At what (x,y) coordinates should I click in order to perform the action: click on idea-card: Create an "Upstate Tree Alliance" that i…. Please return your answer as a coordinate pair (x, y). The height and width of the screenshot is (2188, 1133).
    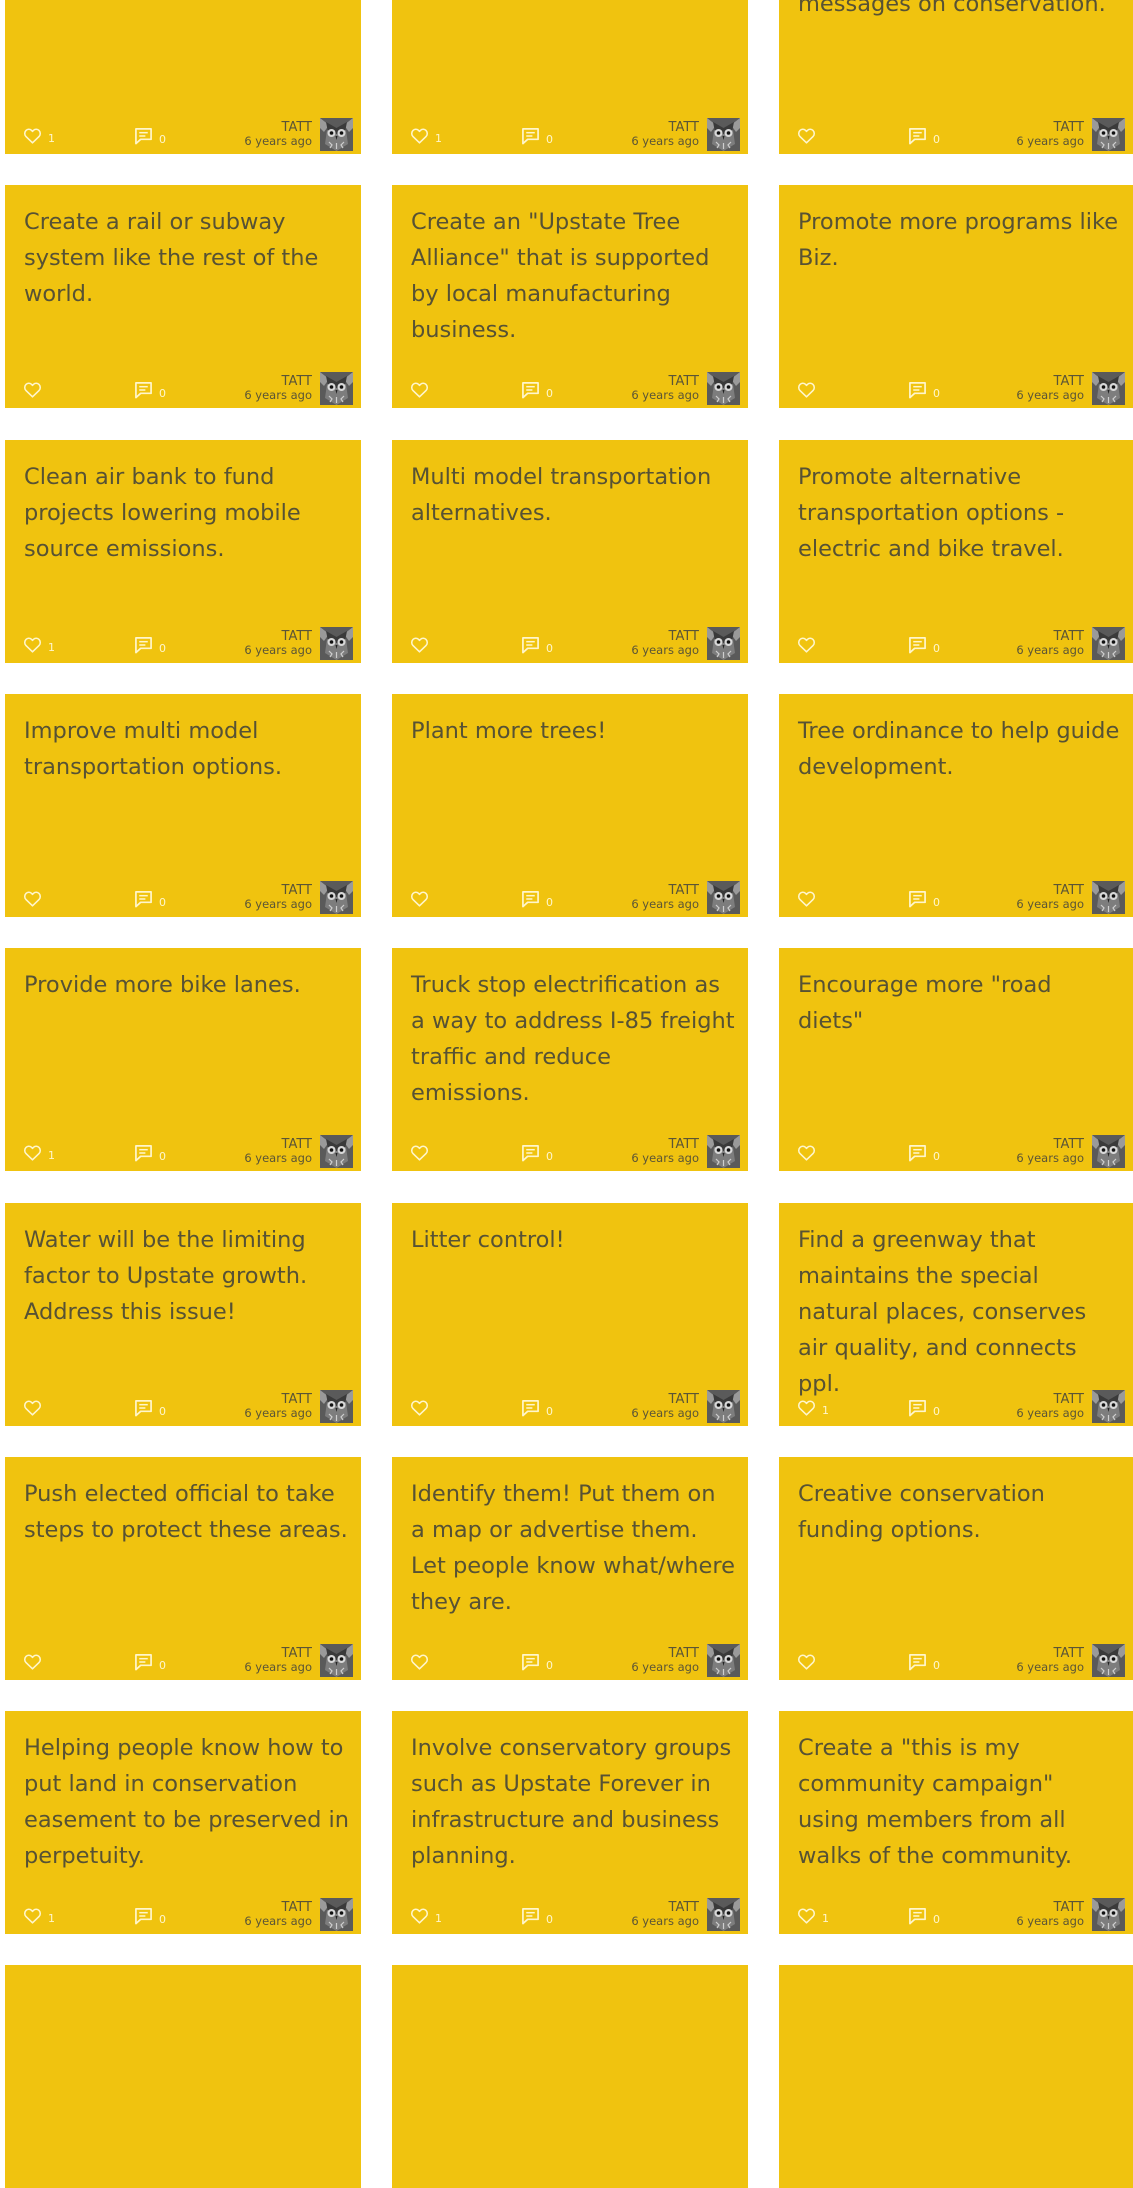
    Looking at the image, I should click on (570, 296).